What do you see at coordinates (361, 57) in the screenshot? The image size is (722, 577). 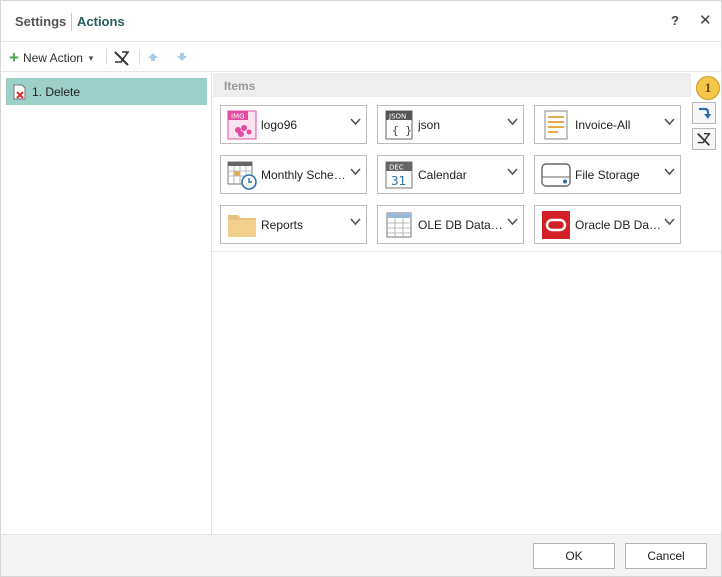 I see `toolbar: + New Action ▼` at bounding box center [361, 57].